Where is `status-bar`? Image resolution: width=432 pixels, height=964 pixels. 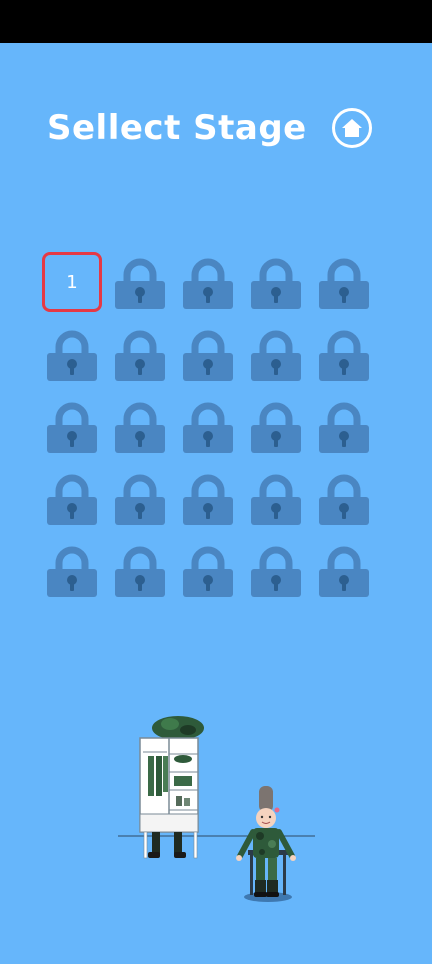 status-bar is located at coordinates (216, 21).